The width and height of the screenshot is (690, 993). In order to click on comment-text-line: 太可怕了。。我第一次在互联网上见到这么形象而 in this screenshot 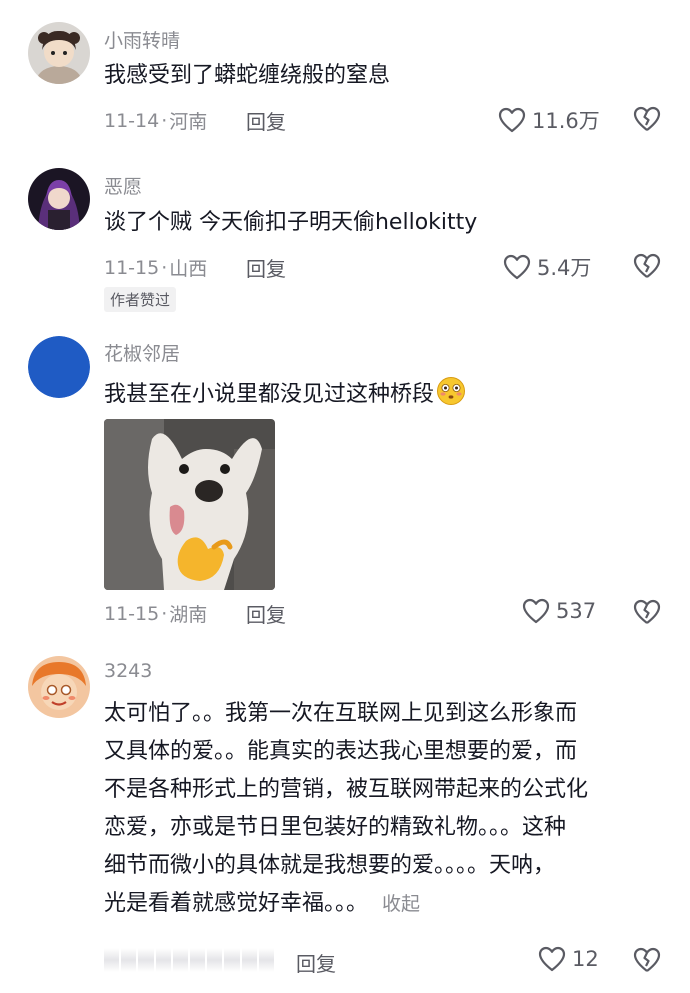, I will do `click(341, 713)`.